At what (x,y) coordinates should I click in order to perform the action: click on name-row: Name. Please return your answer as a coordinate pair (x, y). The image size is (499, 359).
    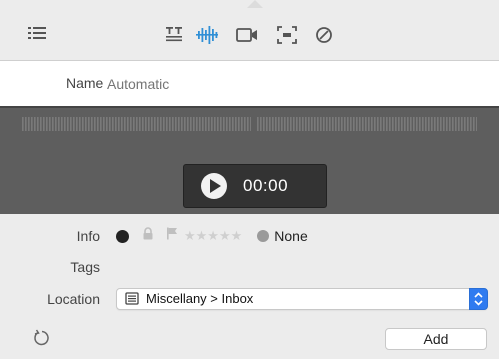
    Looking at the image, I should click on (249, 84).